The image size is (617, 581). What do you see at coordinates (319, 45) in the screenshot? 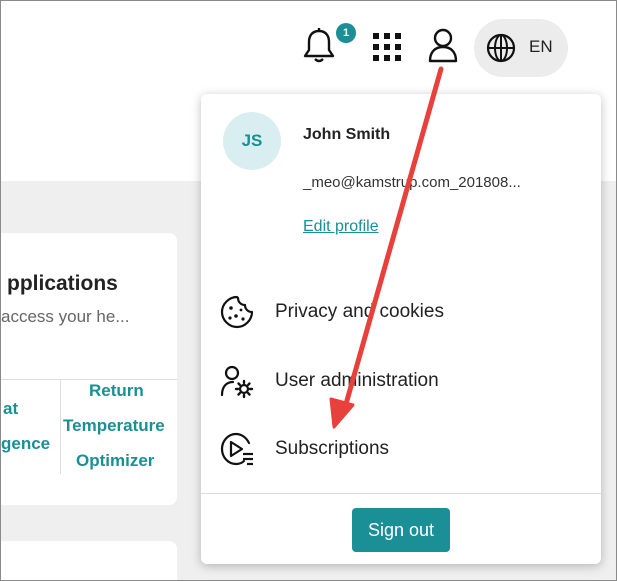
I see `notifications-bell-icon` at bounding box center [319, 45].